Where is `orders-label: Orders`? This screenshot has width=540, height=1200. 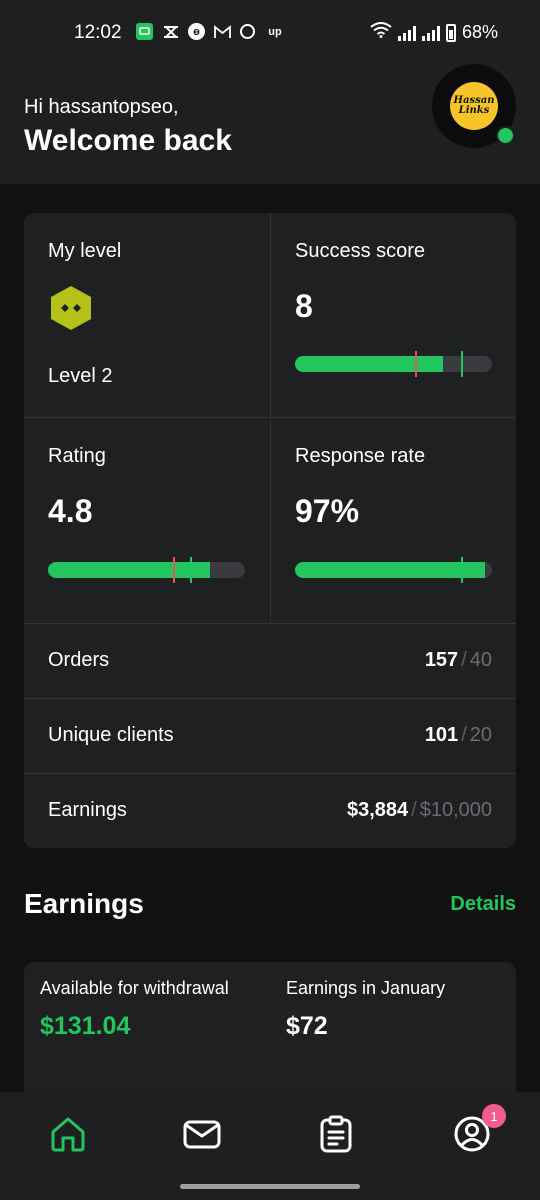 orders-label: Orders is located at coordinates (79, 660).